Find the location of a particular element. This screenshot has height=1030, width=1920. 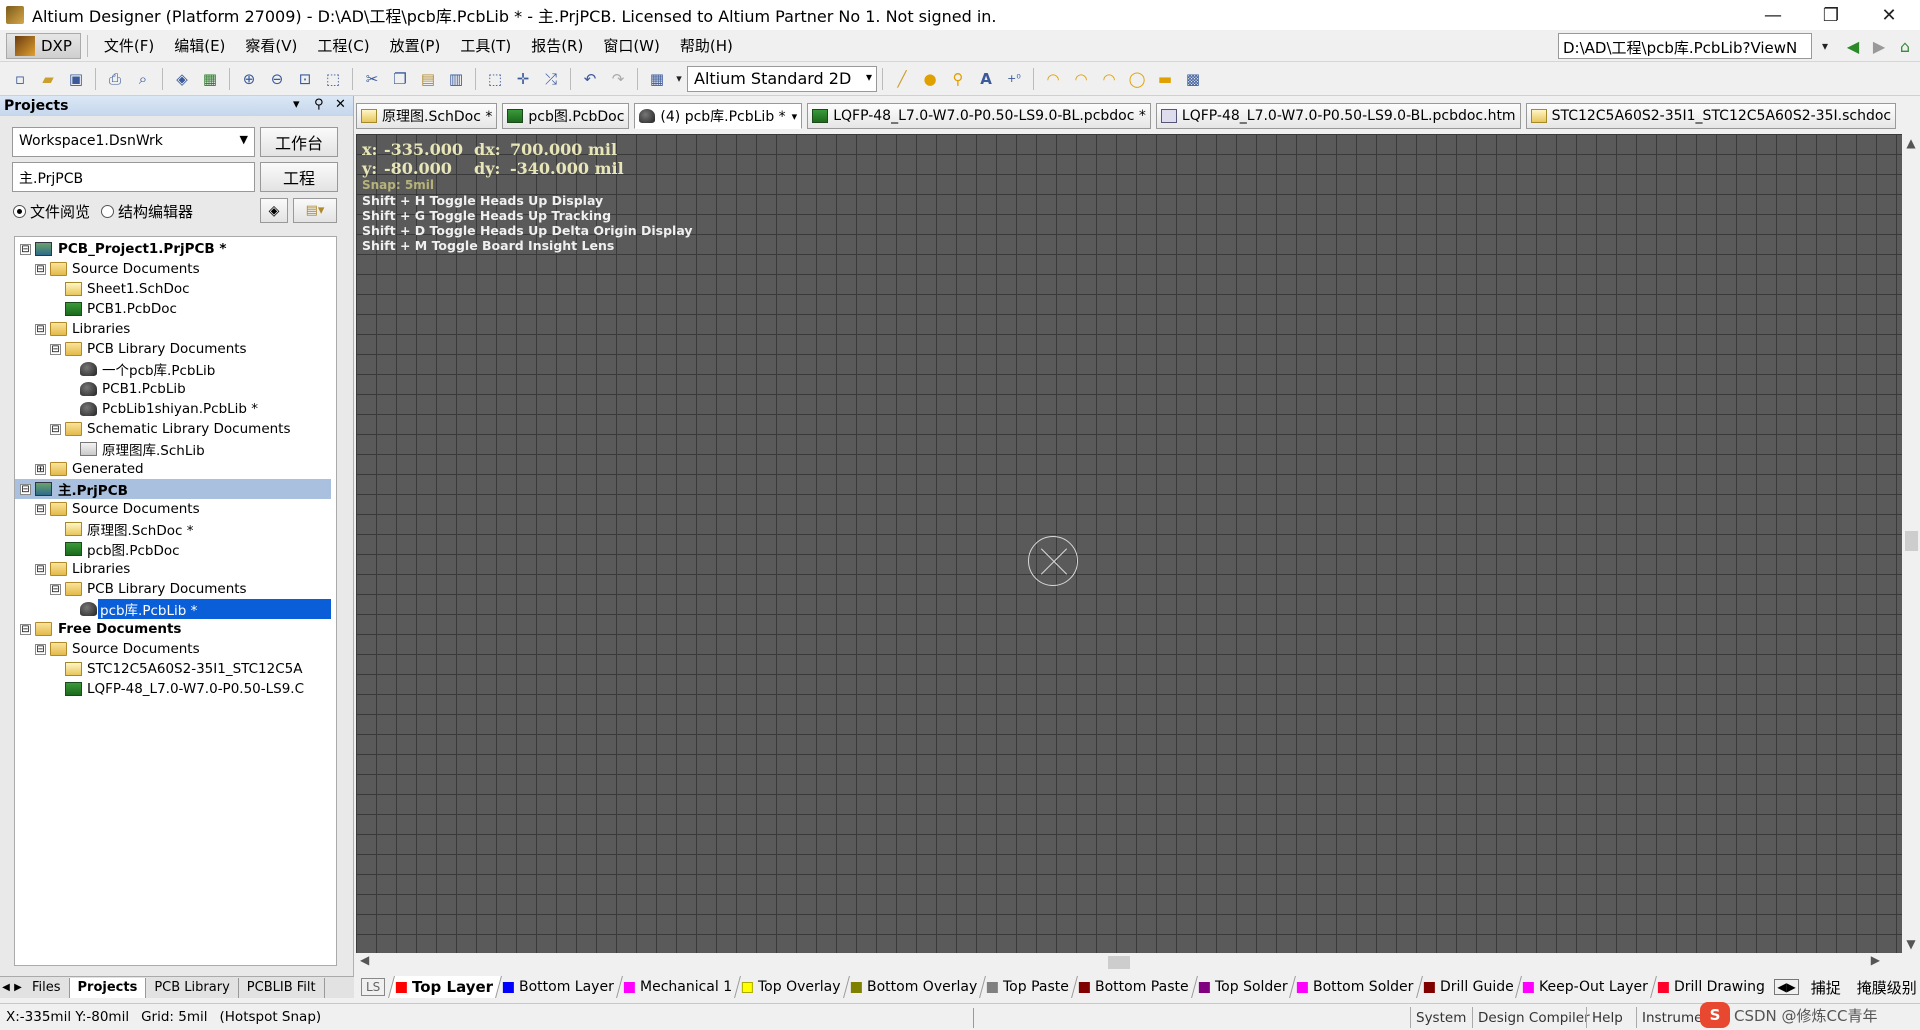

place-pad-icon: ● is located at coordinates (930, 79).